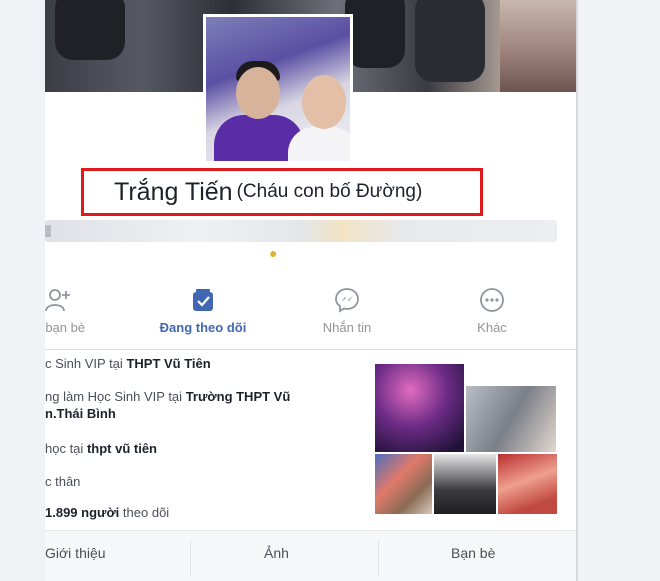 The image size is (660, 581). Describe the element at coordinates (82, 512) in the screenshot. I see `followers-count: 1.899 người` at that location.